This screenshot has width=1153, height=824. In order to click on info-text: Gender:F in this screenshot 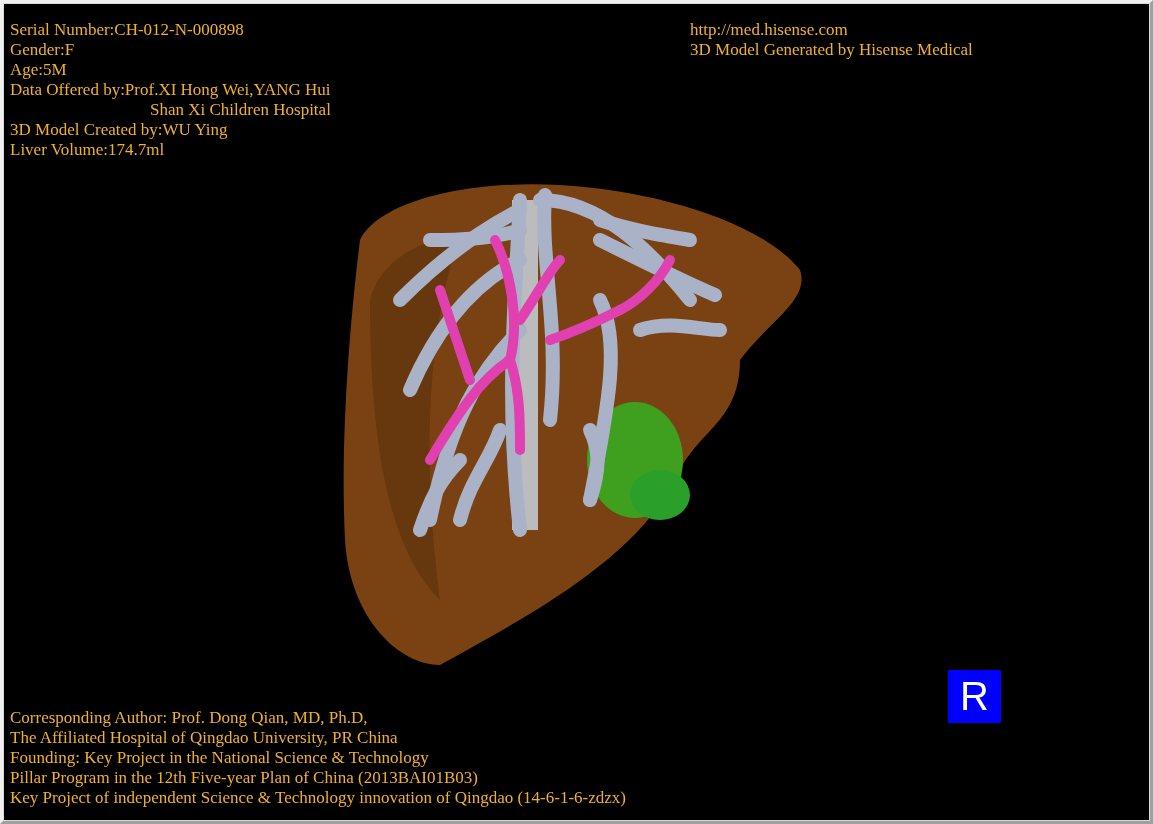, I will do `click(42, 50)`.